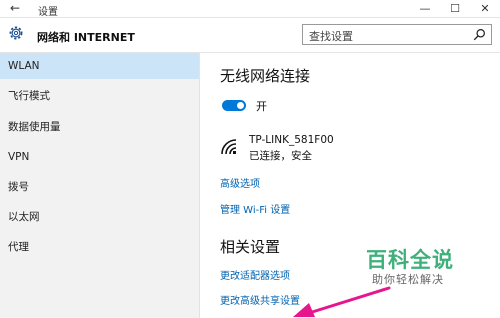  What do you see at coordinates (99, 96) in the screenshot?
I see `sidebar-item-airplane-mode: 飞行模式` at bounding box center [99, 96].